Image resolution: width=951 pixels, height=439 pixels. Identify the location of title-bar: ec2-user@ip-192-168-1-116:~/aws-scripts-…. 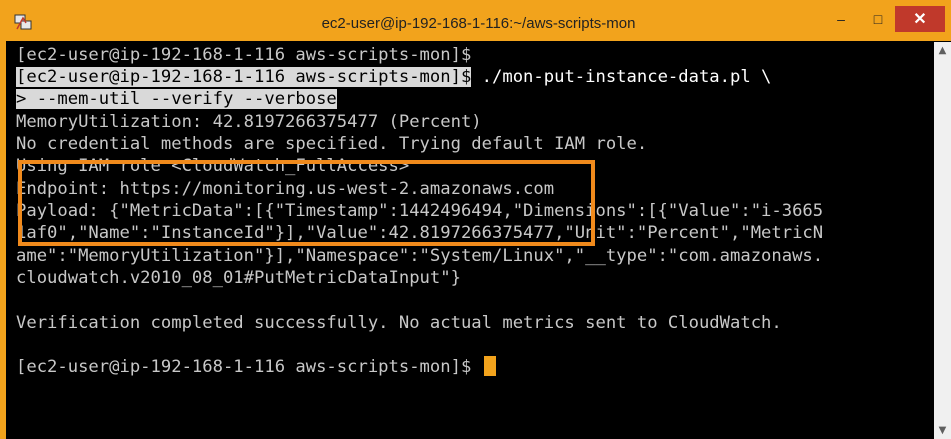
(478, 23).